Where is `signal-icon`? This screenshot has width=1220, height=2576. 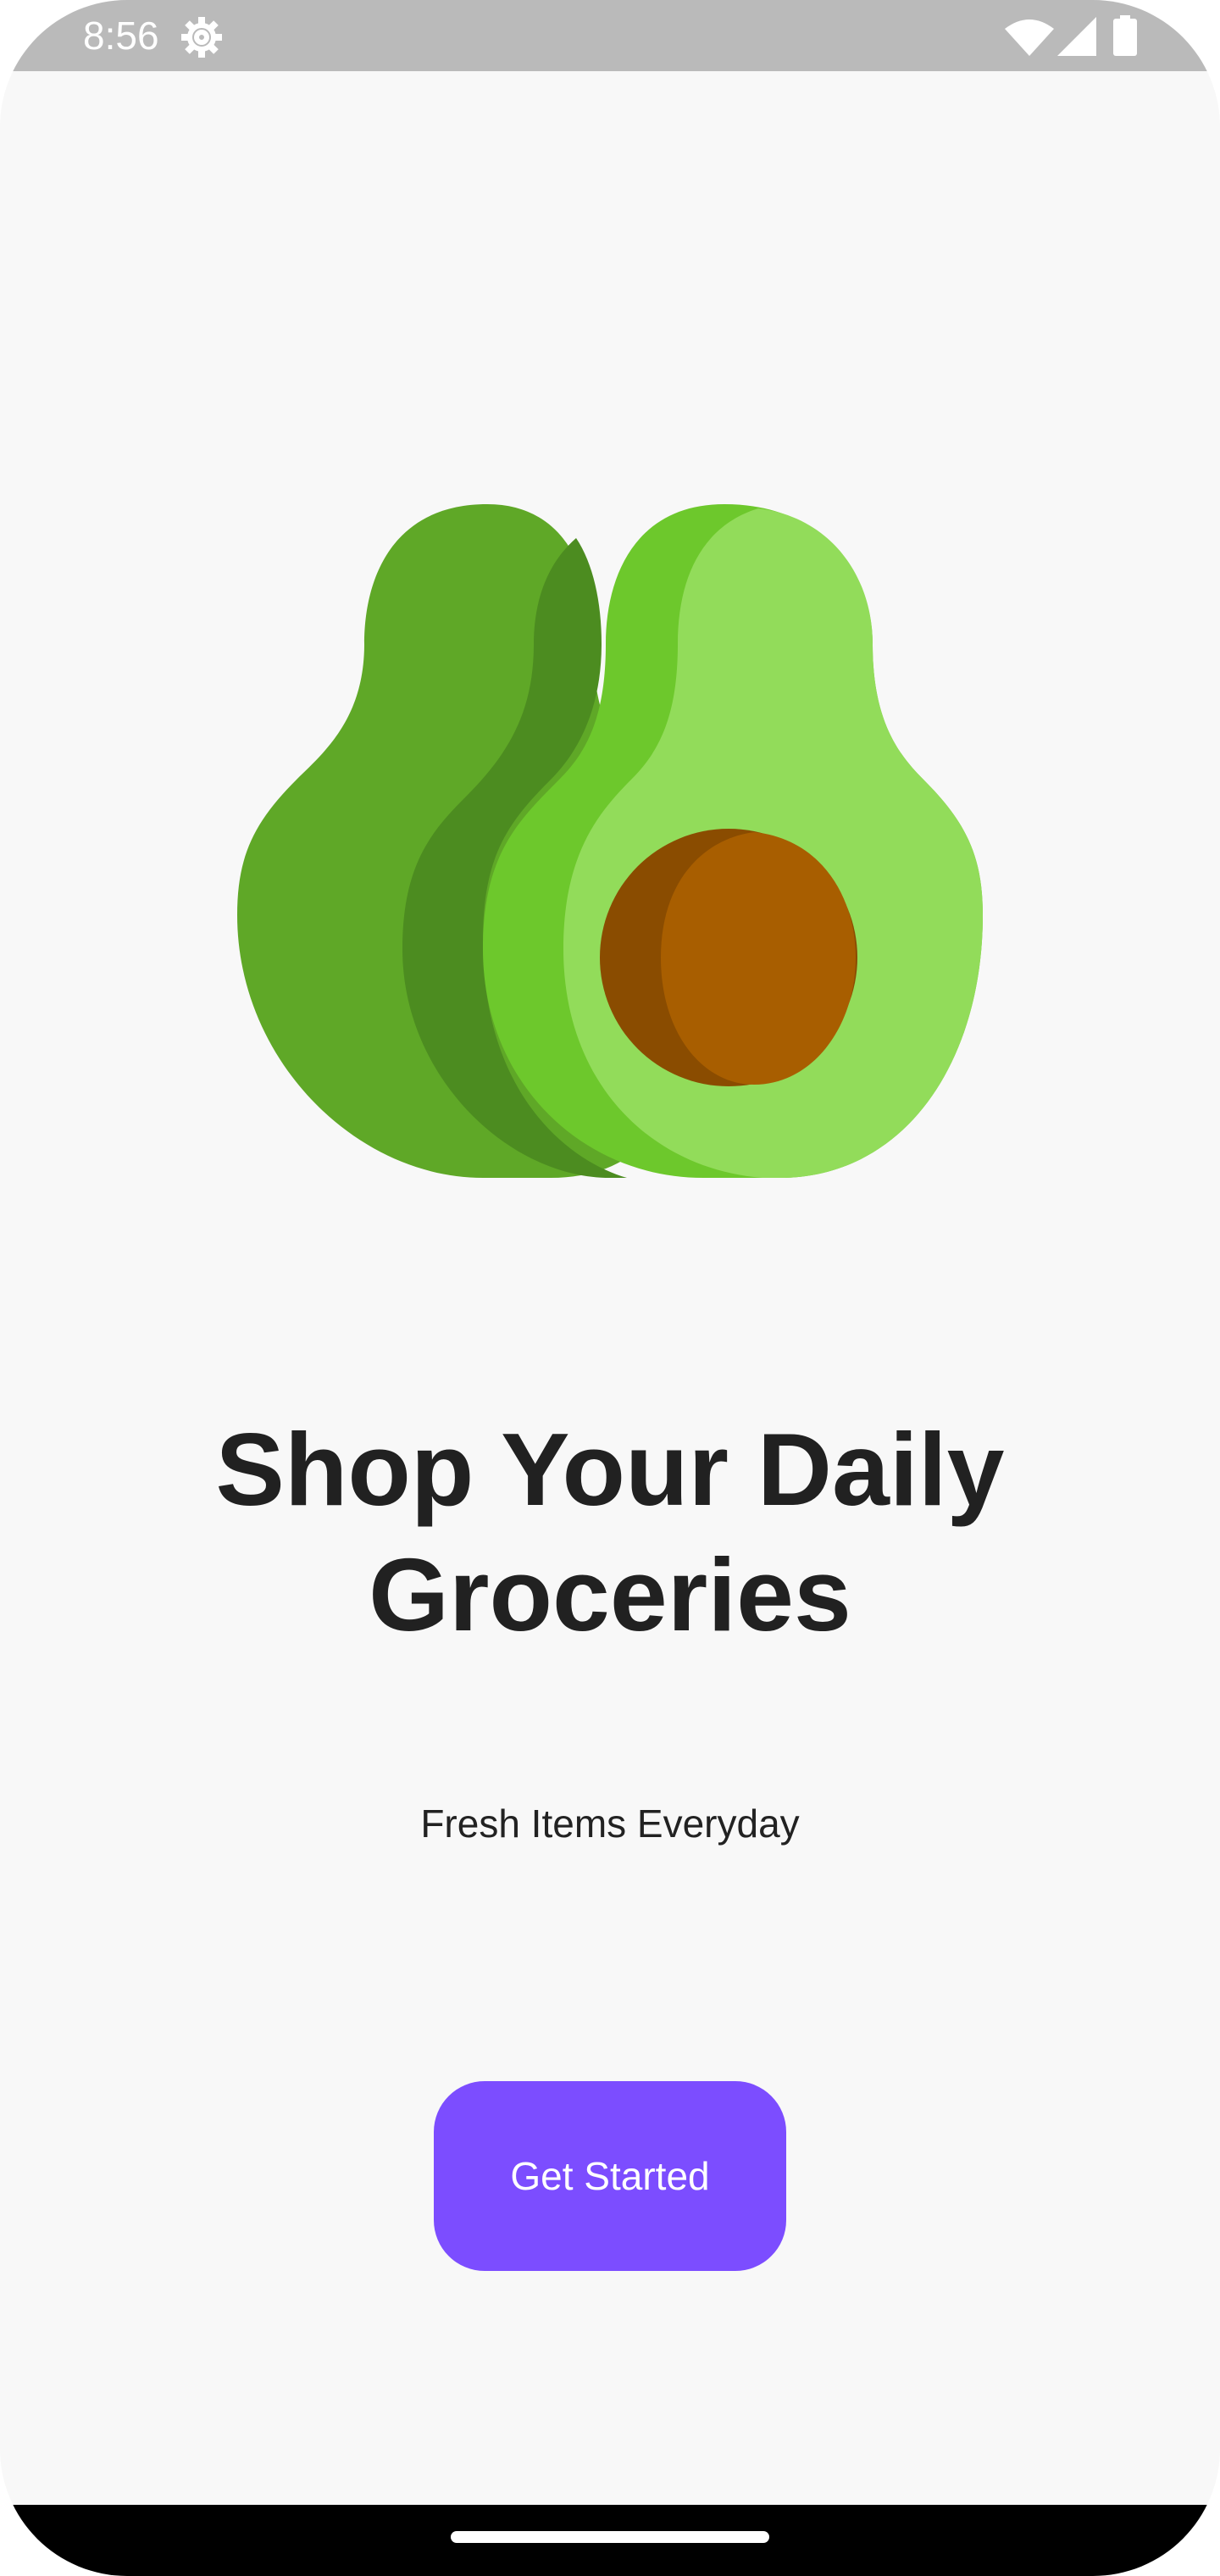 signal-icon is located at coordinates (1076, 36).